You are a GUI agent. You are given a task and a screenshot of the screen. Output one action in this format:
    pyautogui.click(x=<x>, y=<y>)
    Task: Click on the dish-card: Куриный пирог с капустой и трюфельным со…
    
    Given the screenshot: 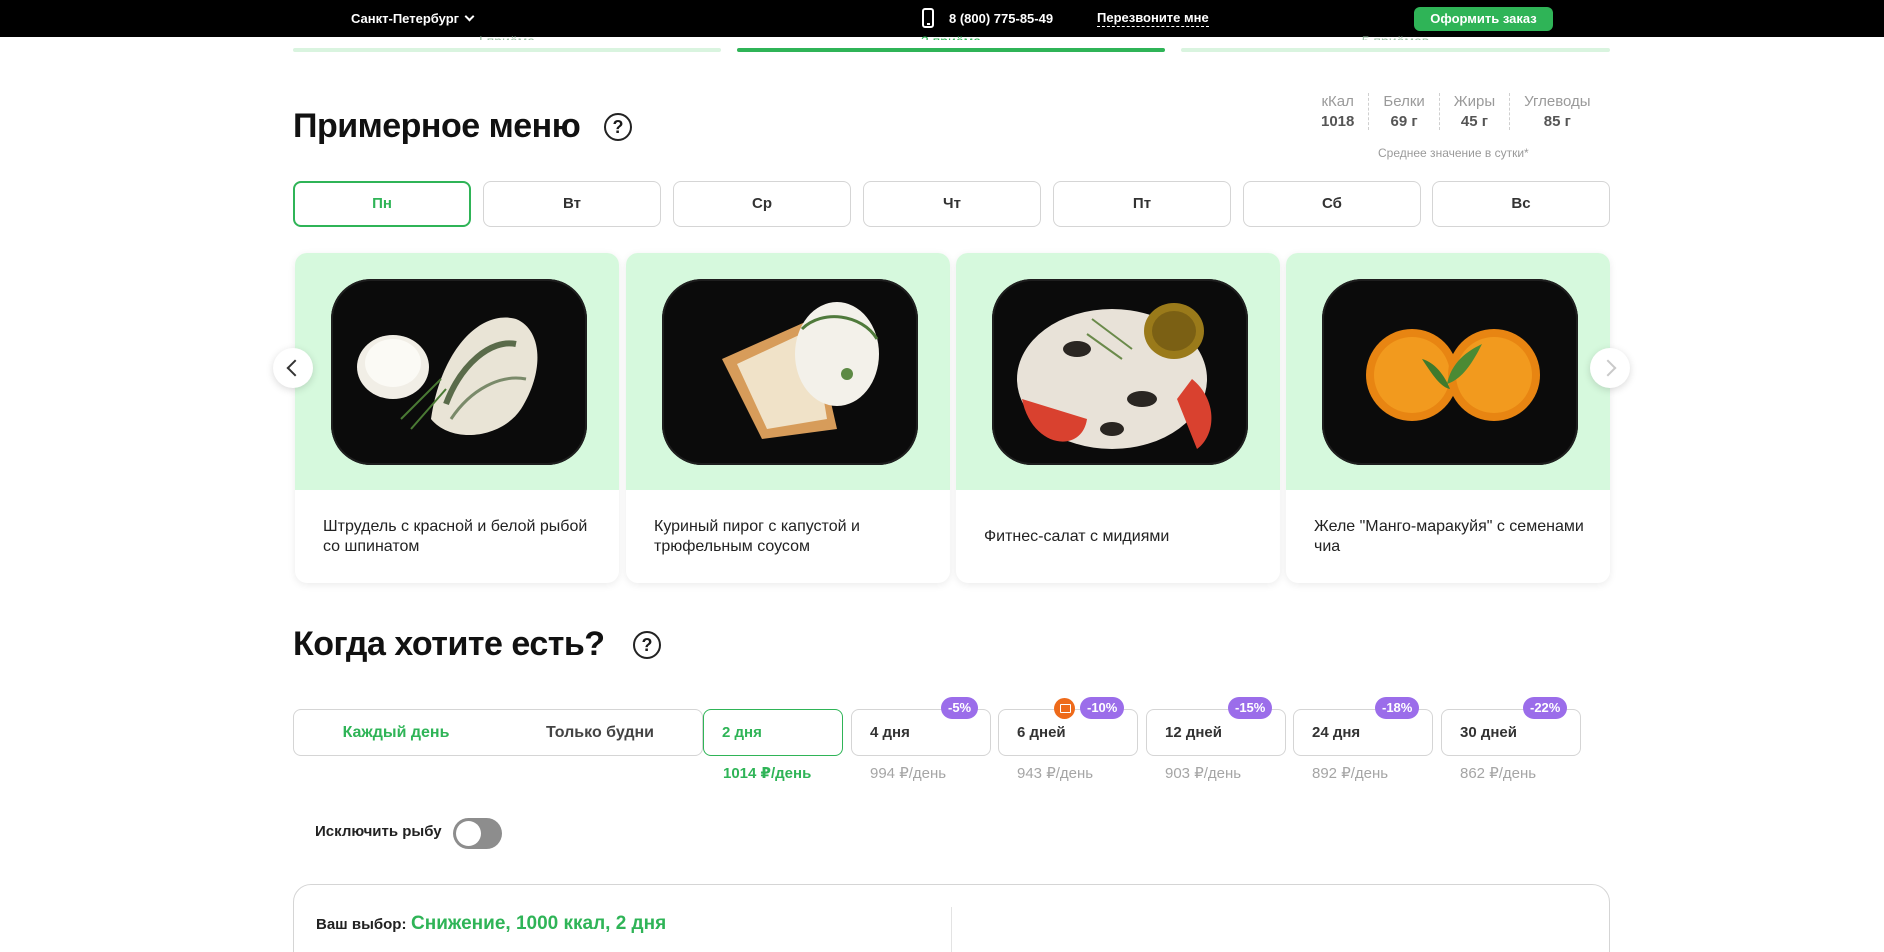 What is the action you would take?
    pyautogui.click(x=788, y=418)
    